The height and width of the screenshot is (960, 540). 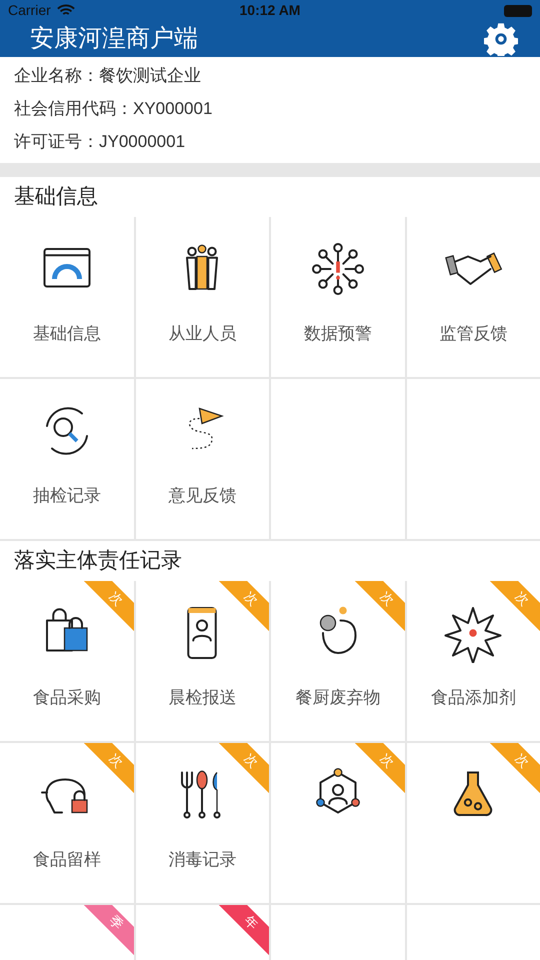 I want to click on menu-tile: 基础信息, so click(x=67, y=297).